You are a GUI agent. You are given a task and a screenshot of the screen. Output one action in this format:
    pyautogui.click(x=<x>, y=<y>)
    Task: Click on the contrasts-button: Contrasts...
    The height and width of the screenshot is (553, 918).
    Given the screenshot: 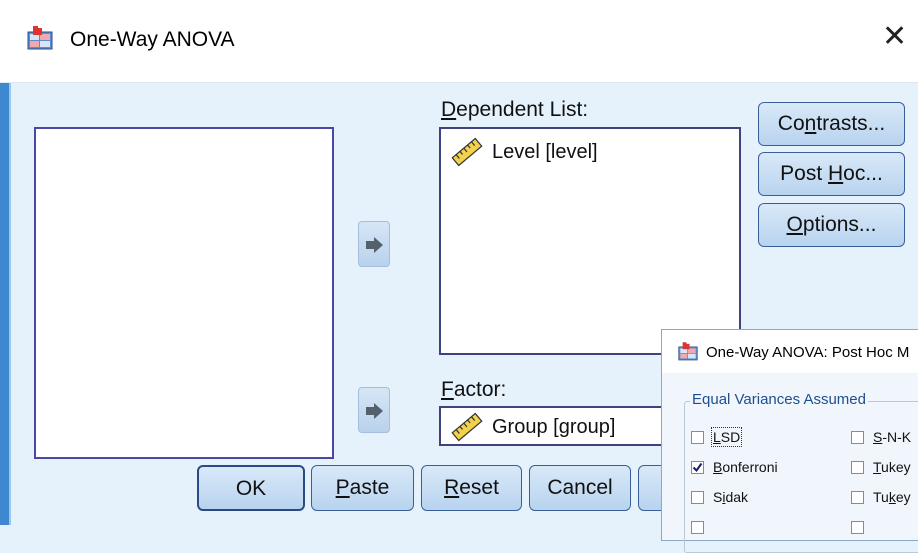 What is the action you would take?
    pyautogui.click(x=831, y=124)
    